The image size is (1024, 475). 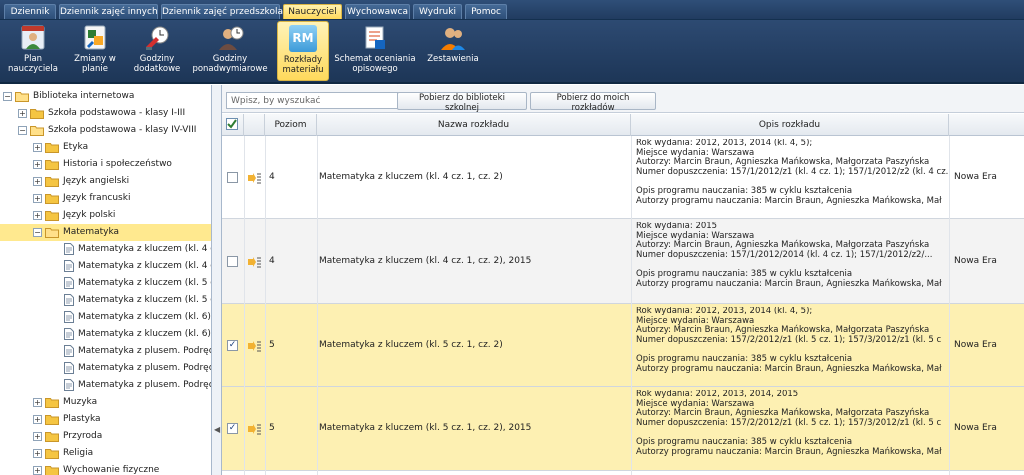 I want to click on ribbon-rozklady-materialu-button: RM Rozkłady materiału, so click(x=303, y=51).